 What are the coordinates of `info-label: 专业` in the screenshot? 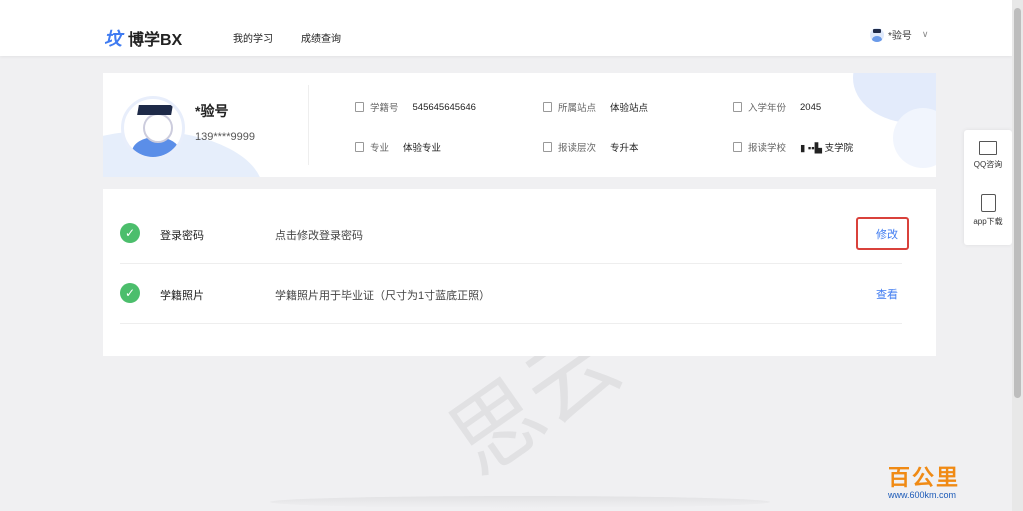 It's located at (380, 148).